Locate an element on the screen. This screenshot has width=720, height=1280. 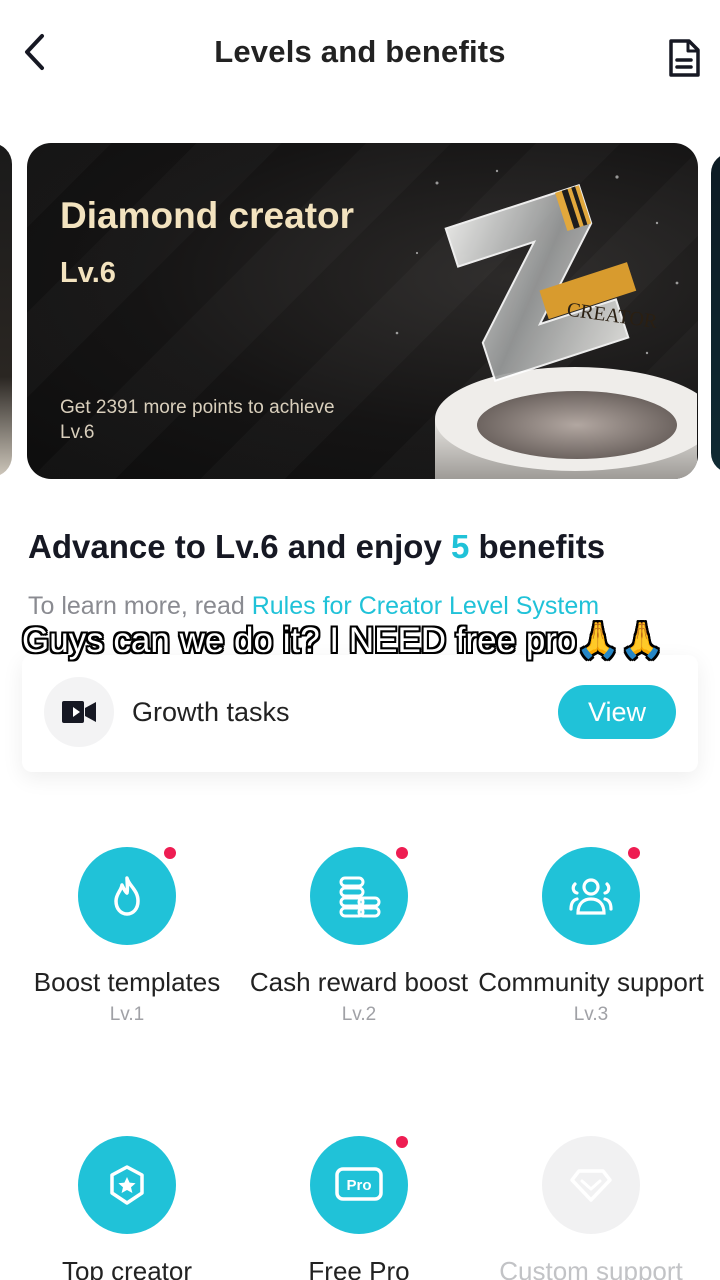
level-card-title: Diamond creator is located at coordinates (207, 215).